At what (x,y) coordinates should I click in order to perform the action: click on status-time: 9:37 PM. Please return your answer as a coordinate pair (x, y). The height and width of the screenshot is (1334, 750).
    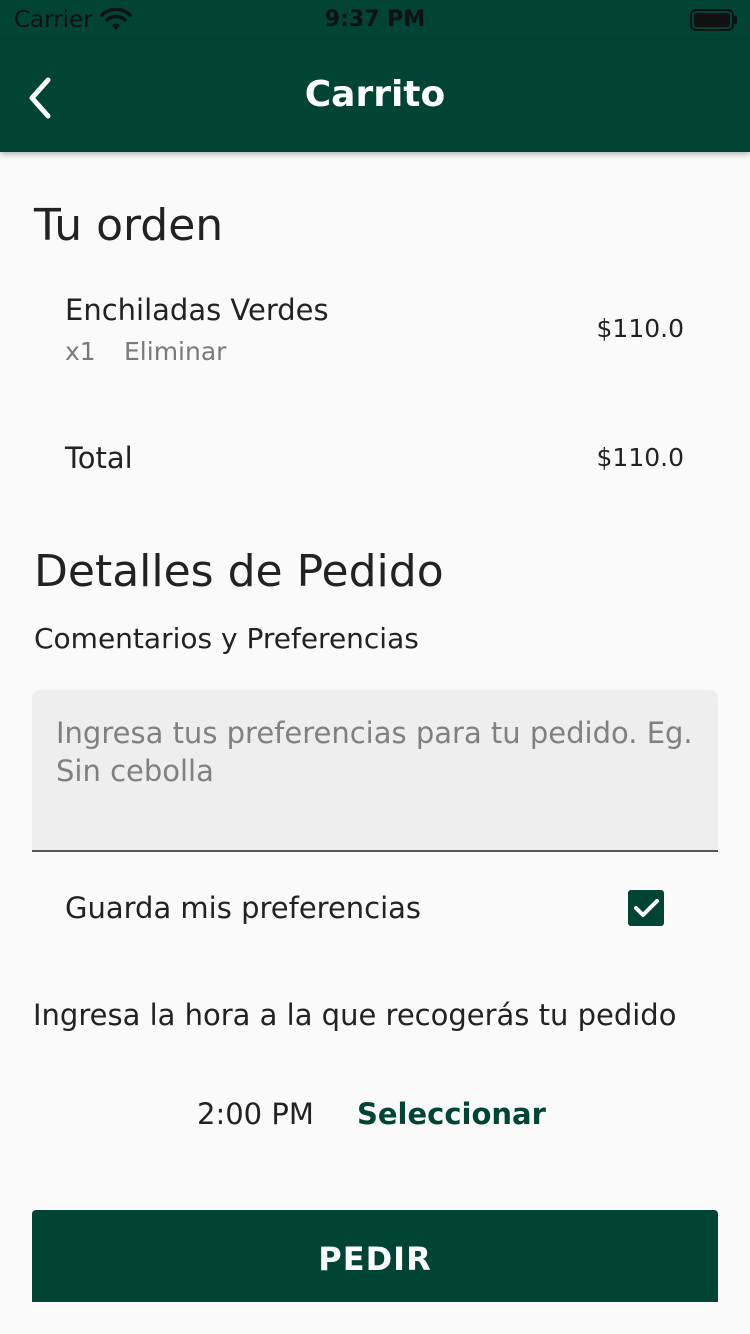
    Looking at the image, I should click on (375, 19).